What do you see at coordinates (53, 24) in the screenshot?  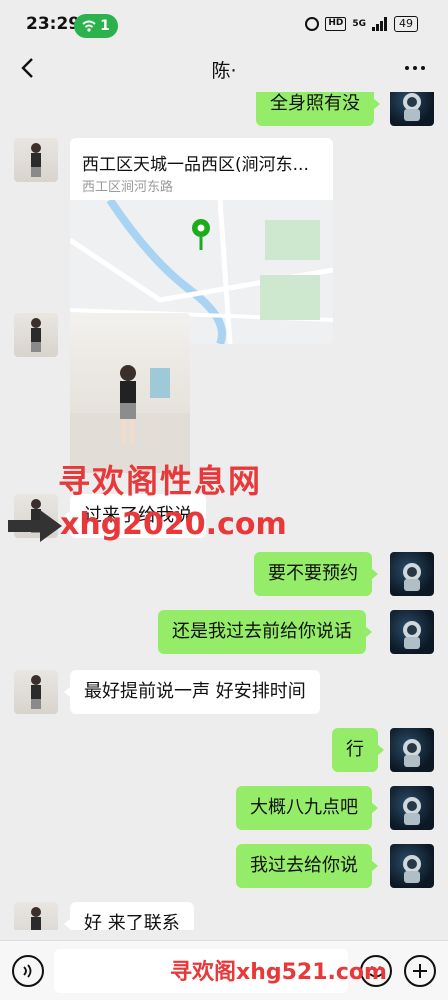 I see `status-time: 23:29` at bounding box center [53, 24].